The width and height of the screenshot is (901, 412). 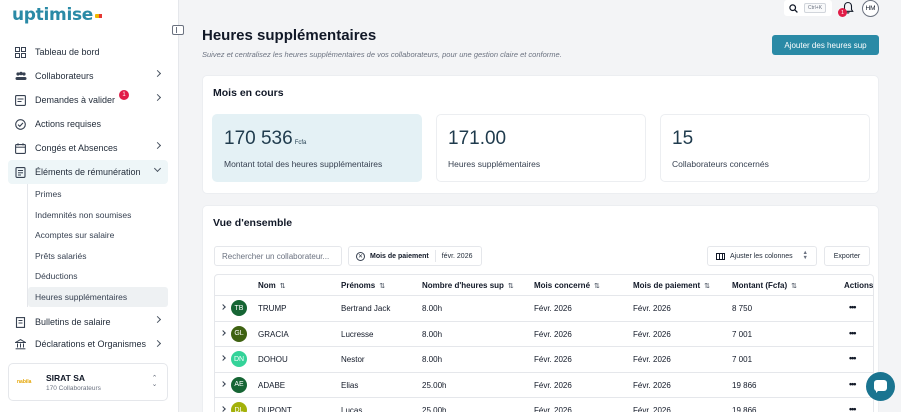 I want to click on cell-prenoms: Bertrand Jack, so click(x=366, y=308).